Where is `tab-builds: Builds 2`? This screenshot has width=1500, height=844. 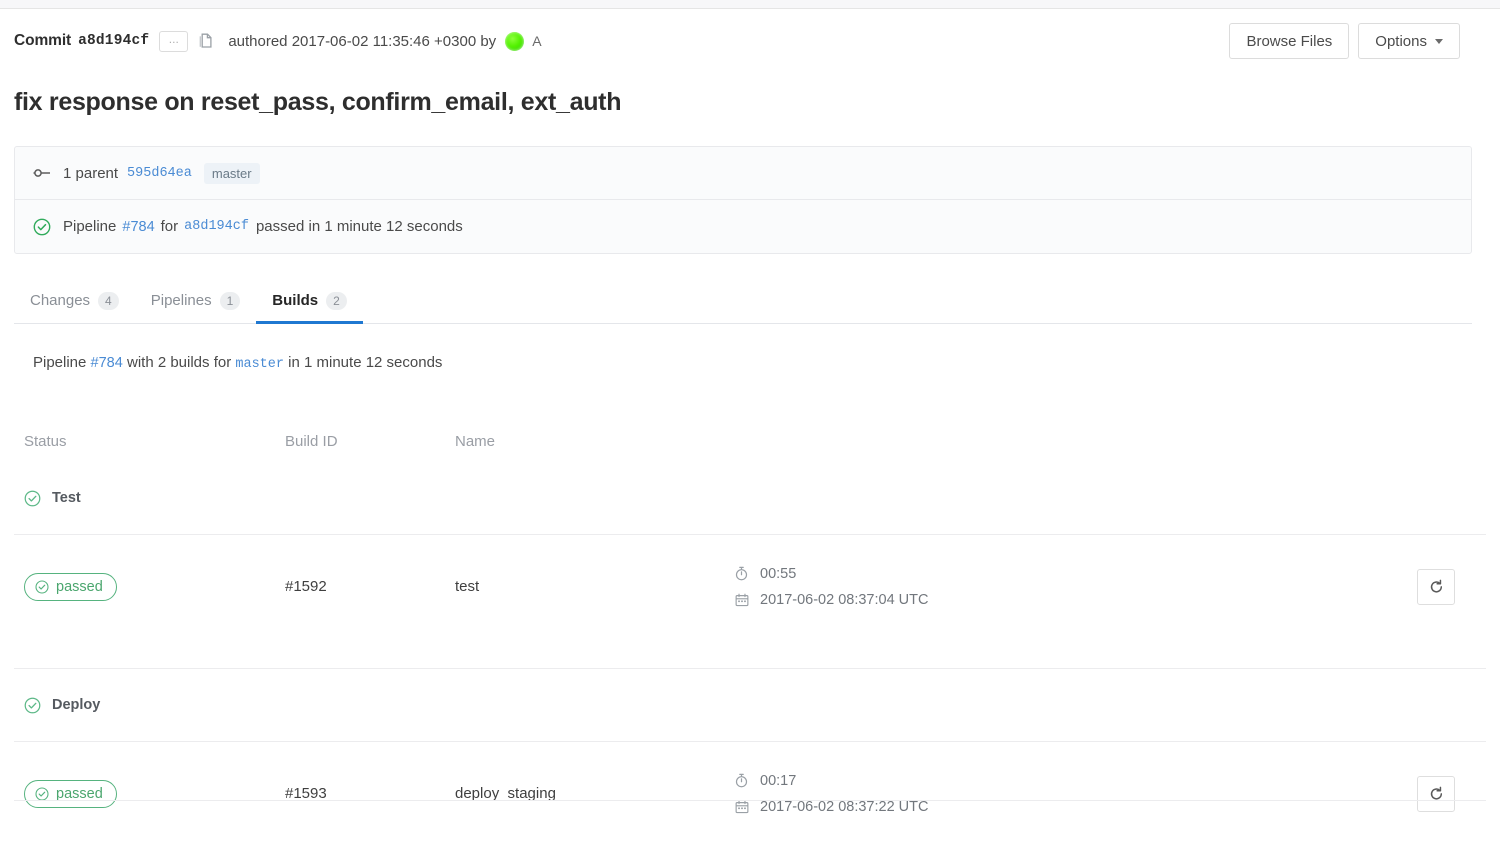
tab-builds: Builds 2 is located at coordinates (309, 301).